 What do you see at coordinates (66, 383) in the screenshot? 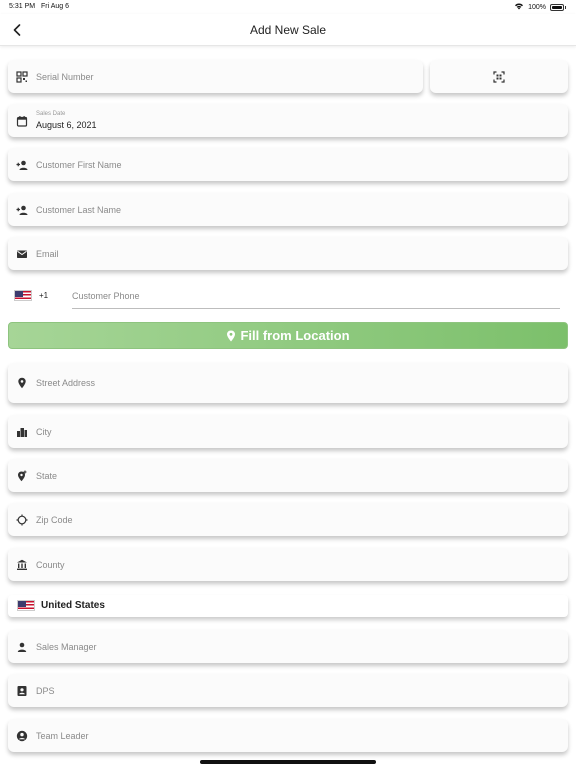
I see `street-address-placeholder: Street Address` at bounding box center [66, 383].